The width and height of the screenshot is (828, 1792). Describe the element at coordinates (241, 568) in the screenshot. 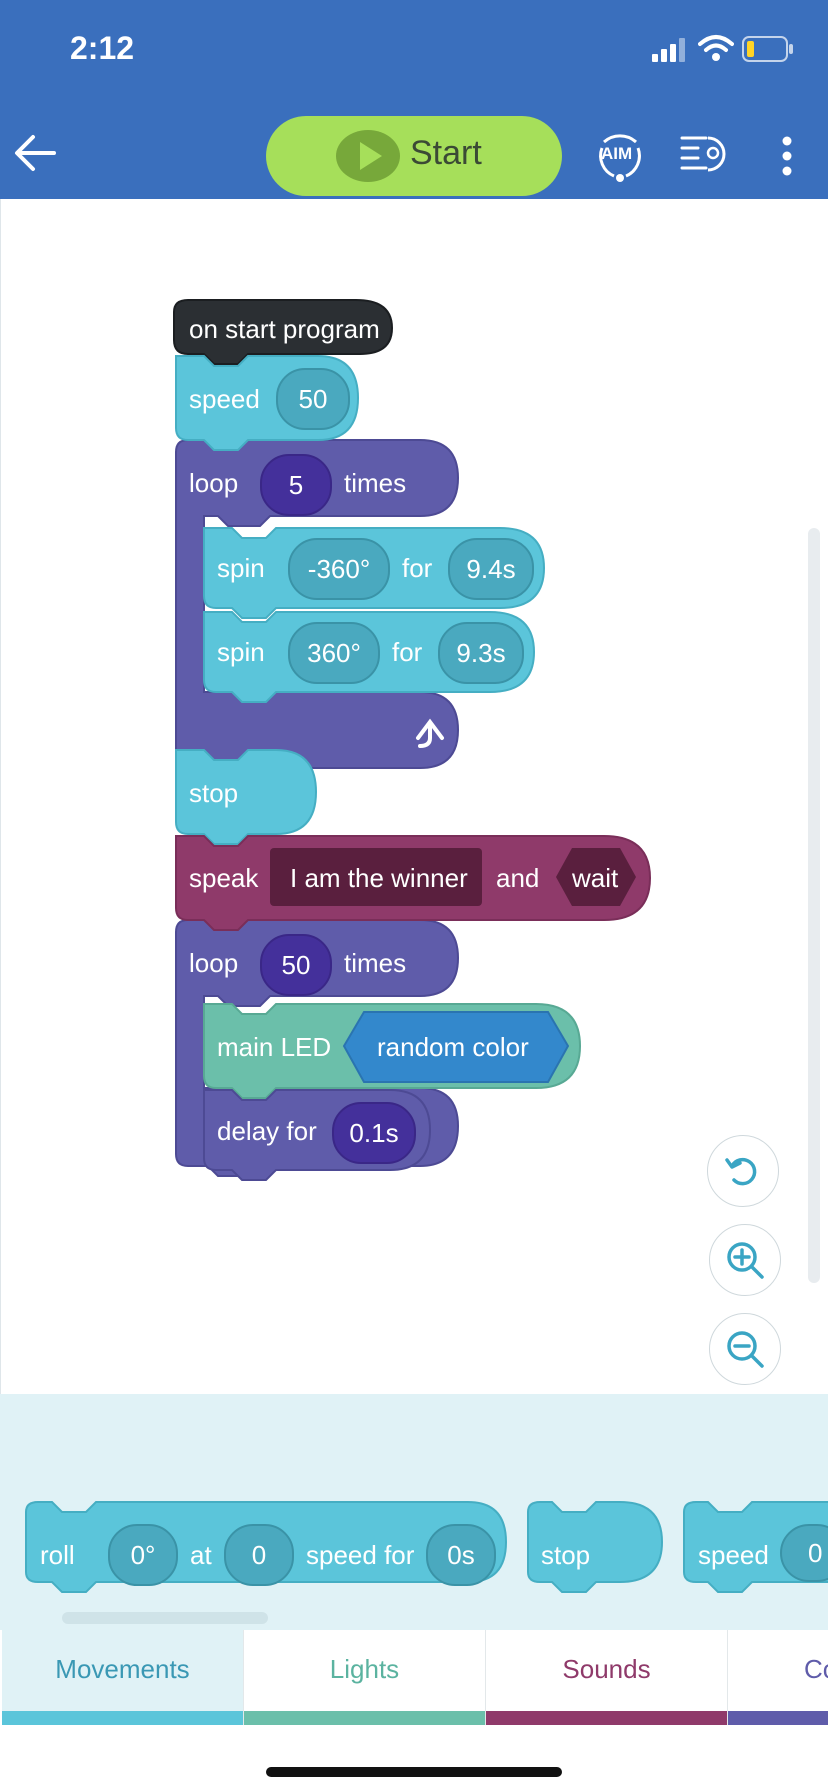

I see `spin1-label: spin` at that location.